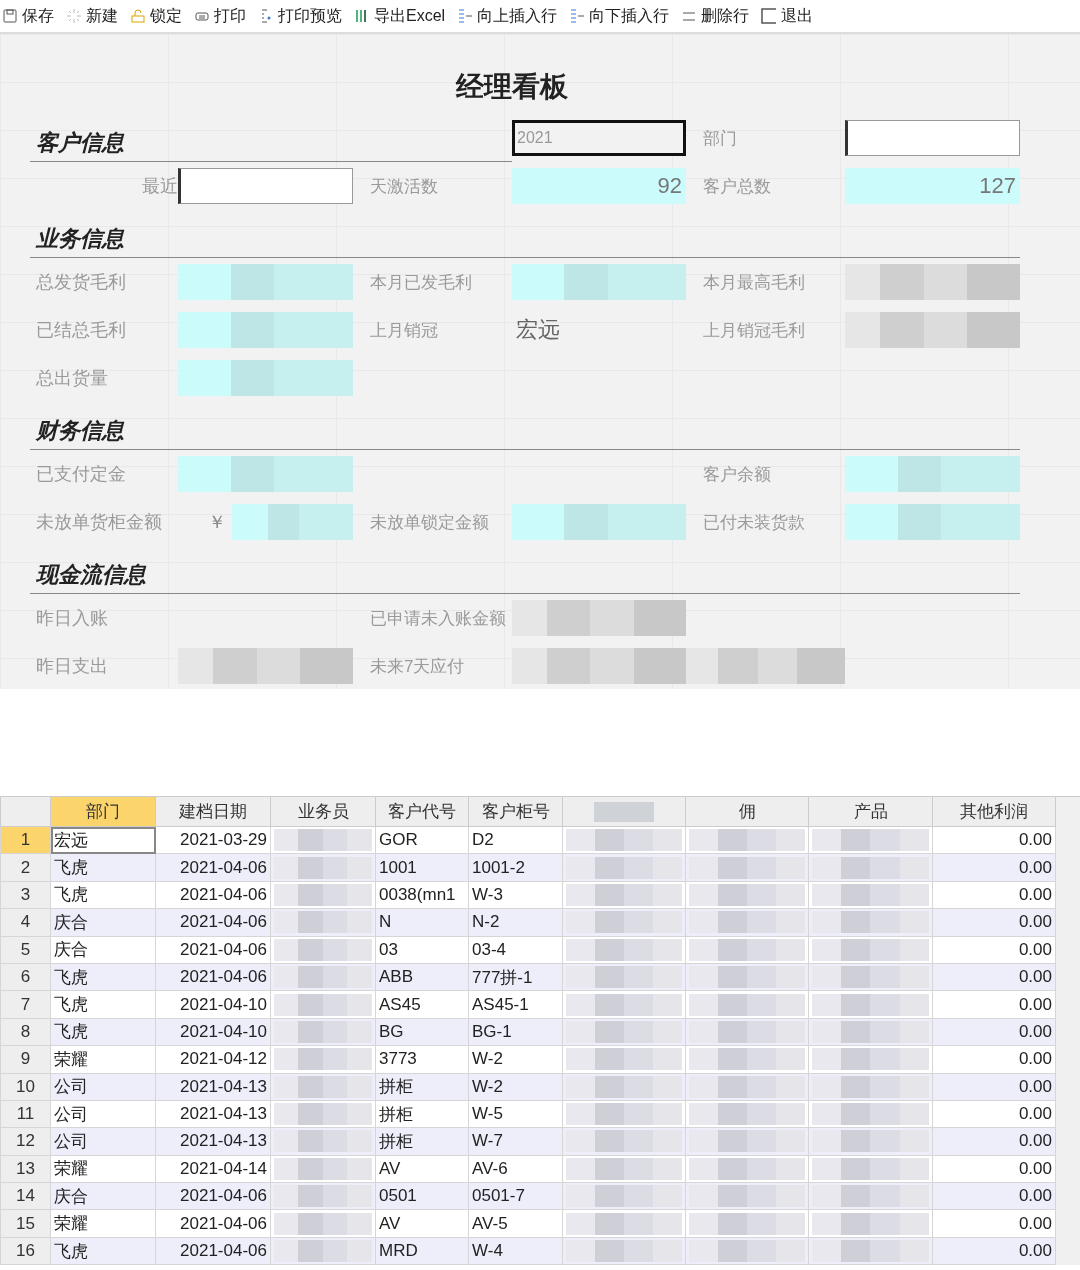  What do you see at coordinates (403, 16) in the screenshot?
I see `toolbar-button: 导出Excel` at bounding box center [403, 16].